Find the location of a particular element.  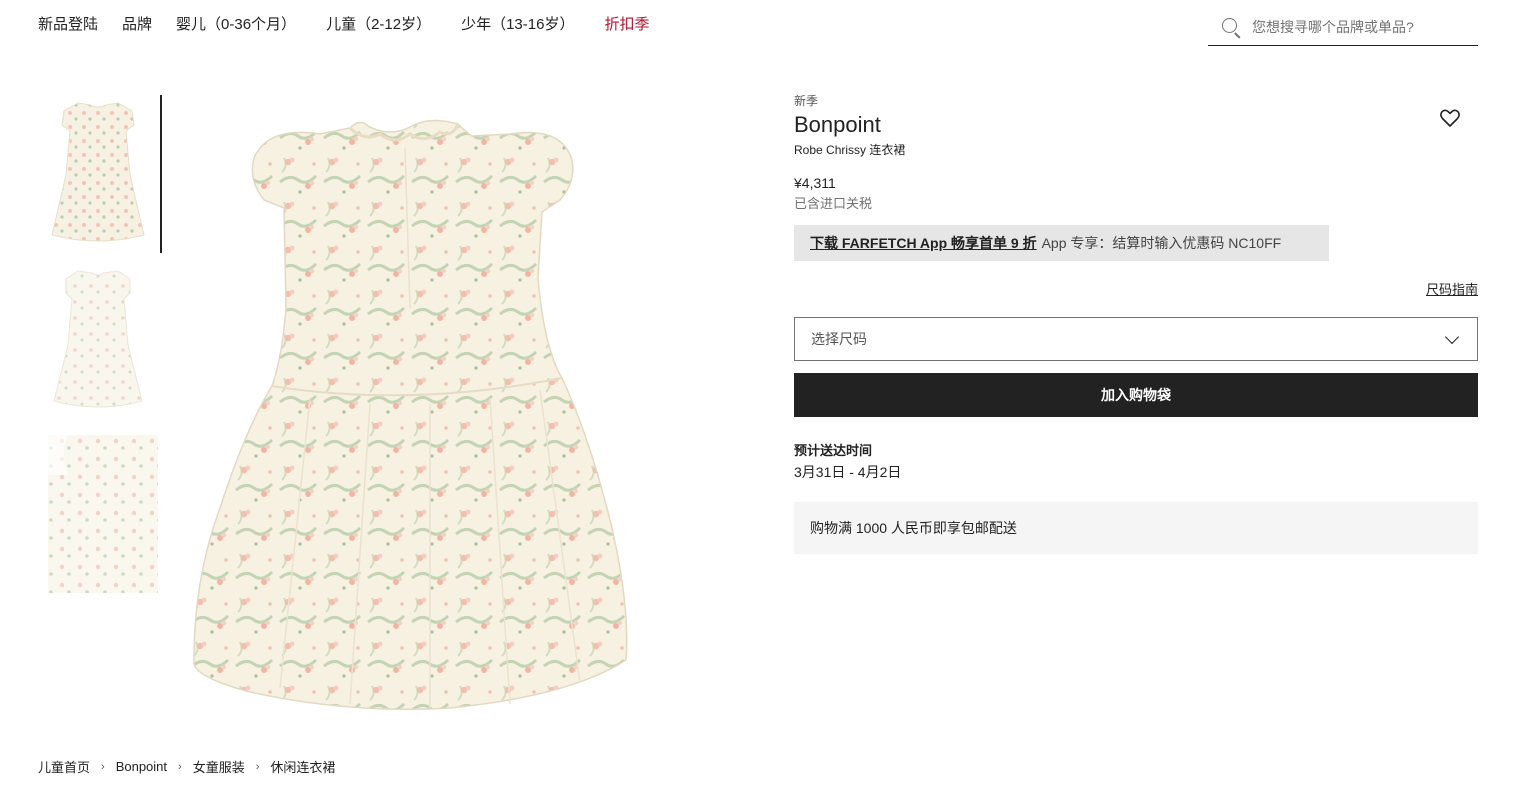

heart-icon is located at coordinates (1450, 118).